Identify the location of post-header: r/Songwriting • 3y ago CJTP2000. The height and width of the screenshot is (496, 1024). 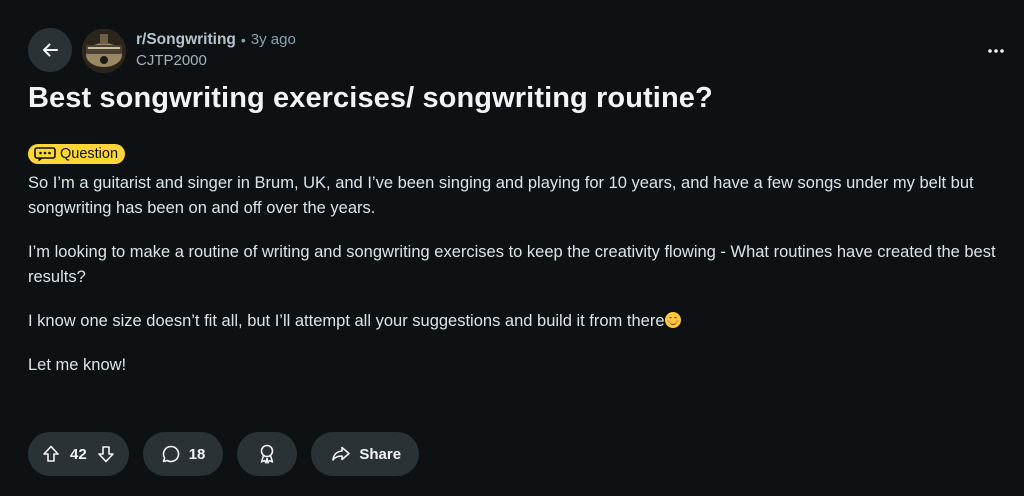
(518, 51).